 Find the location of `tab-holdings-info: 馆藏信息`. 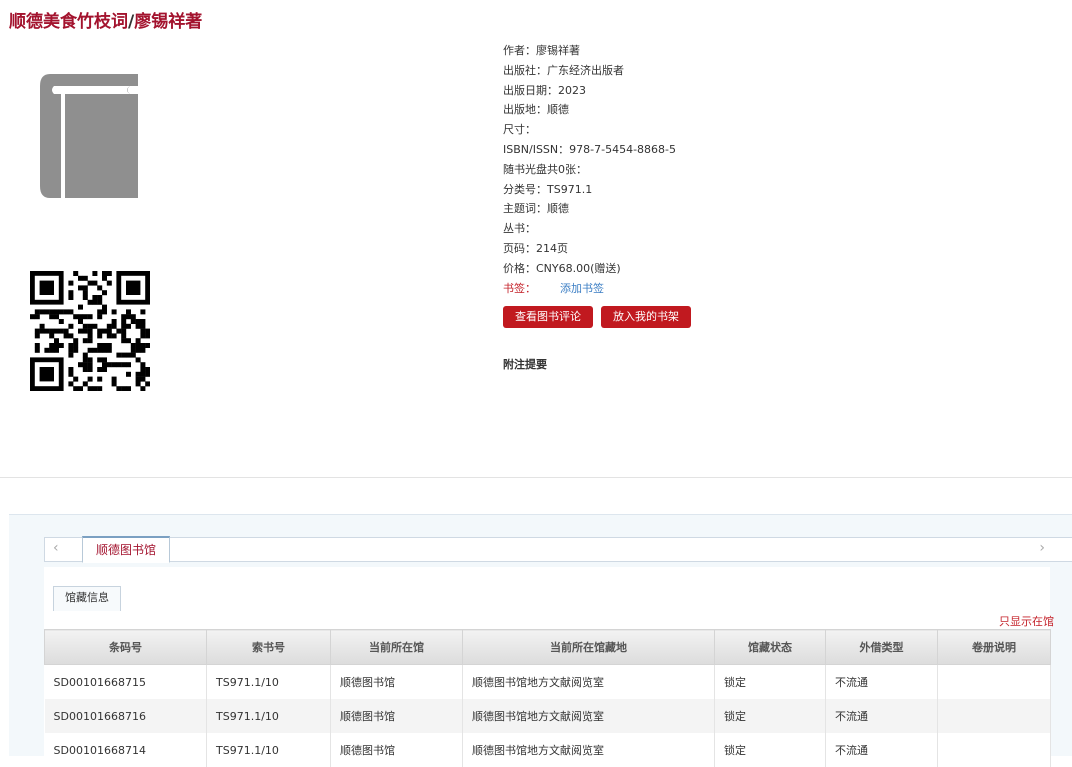

tab-holdings-info: 馆藏信息 is located at coordinates (87, 598).